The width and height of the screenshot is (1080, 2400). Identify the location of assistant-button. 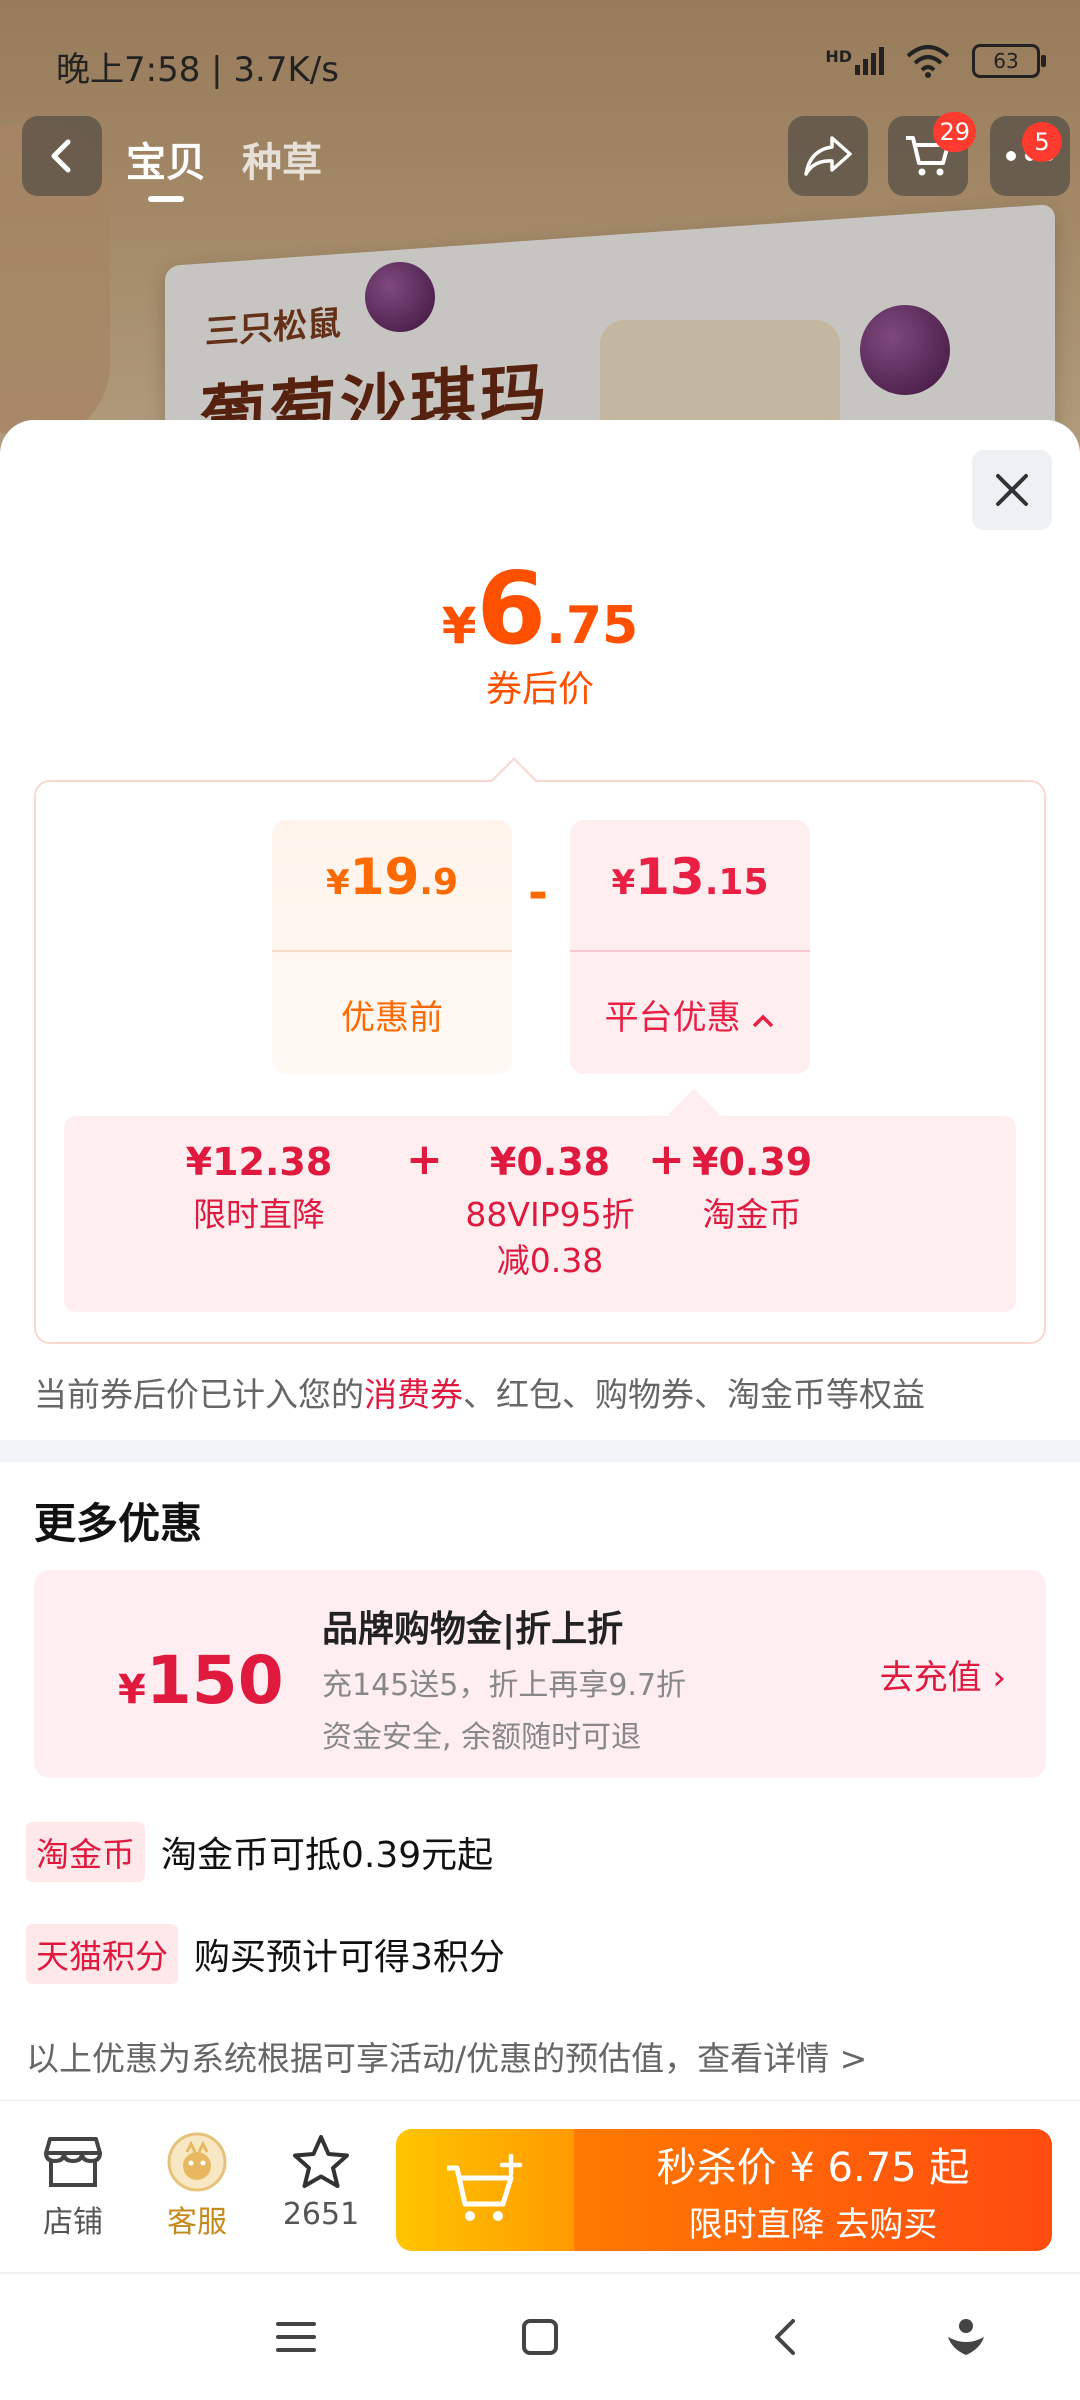
(966, 2337).